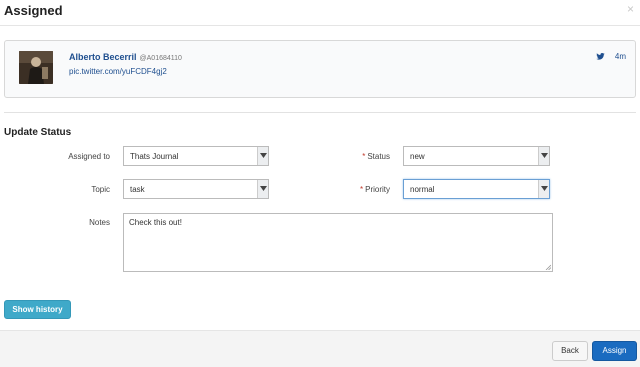 This screenshot has width=640, height=367. Describe the element at coordinates (160, 58) in the screenshot. I see `tweet-handle: @A01684110` at that location.